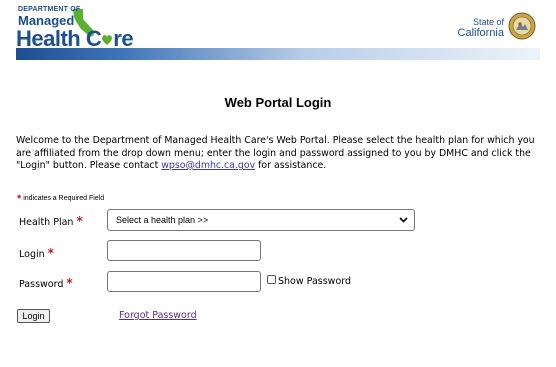 Image resolution: width=556 pixels, height=367 pixels. What do you see at coordinates (74, 28) in the screenshot?
I see `dmhc-logo: DEPARTMENT OF Managed Health Cre` at bounding box center [74, 28].